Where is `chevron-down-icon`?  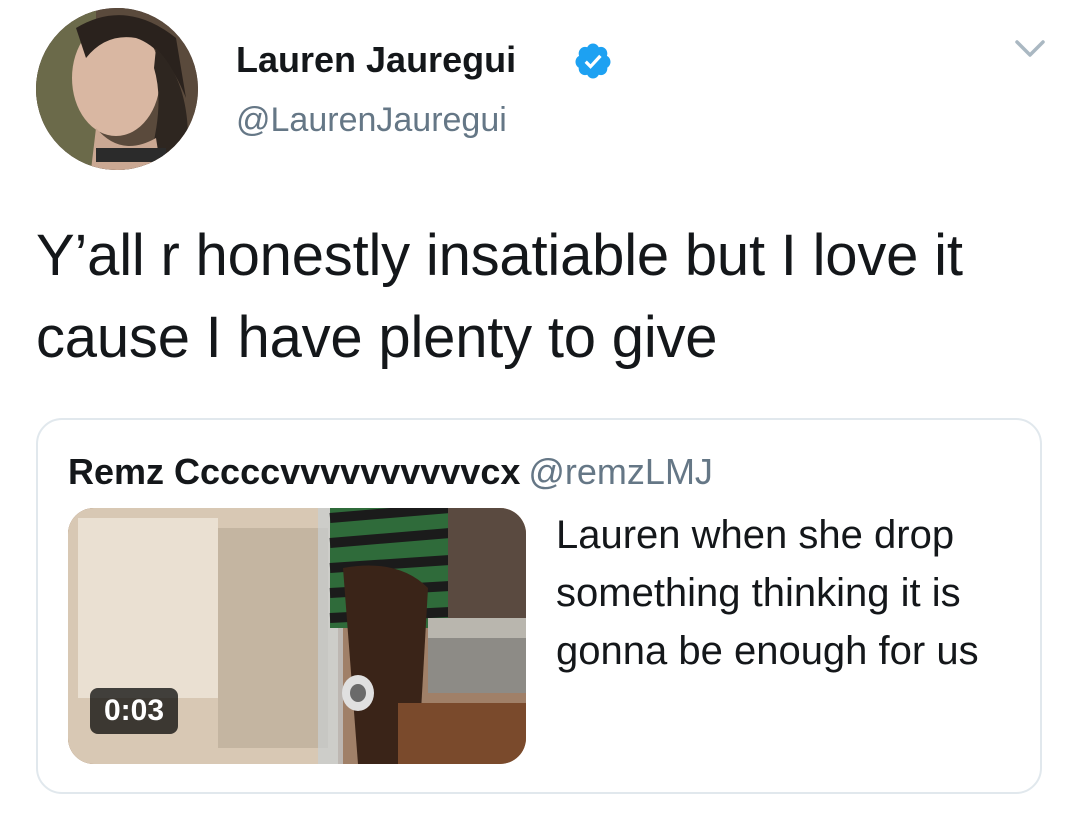 chevron-down-icon is located at coordinates (1030, 49).